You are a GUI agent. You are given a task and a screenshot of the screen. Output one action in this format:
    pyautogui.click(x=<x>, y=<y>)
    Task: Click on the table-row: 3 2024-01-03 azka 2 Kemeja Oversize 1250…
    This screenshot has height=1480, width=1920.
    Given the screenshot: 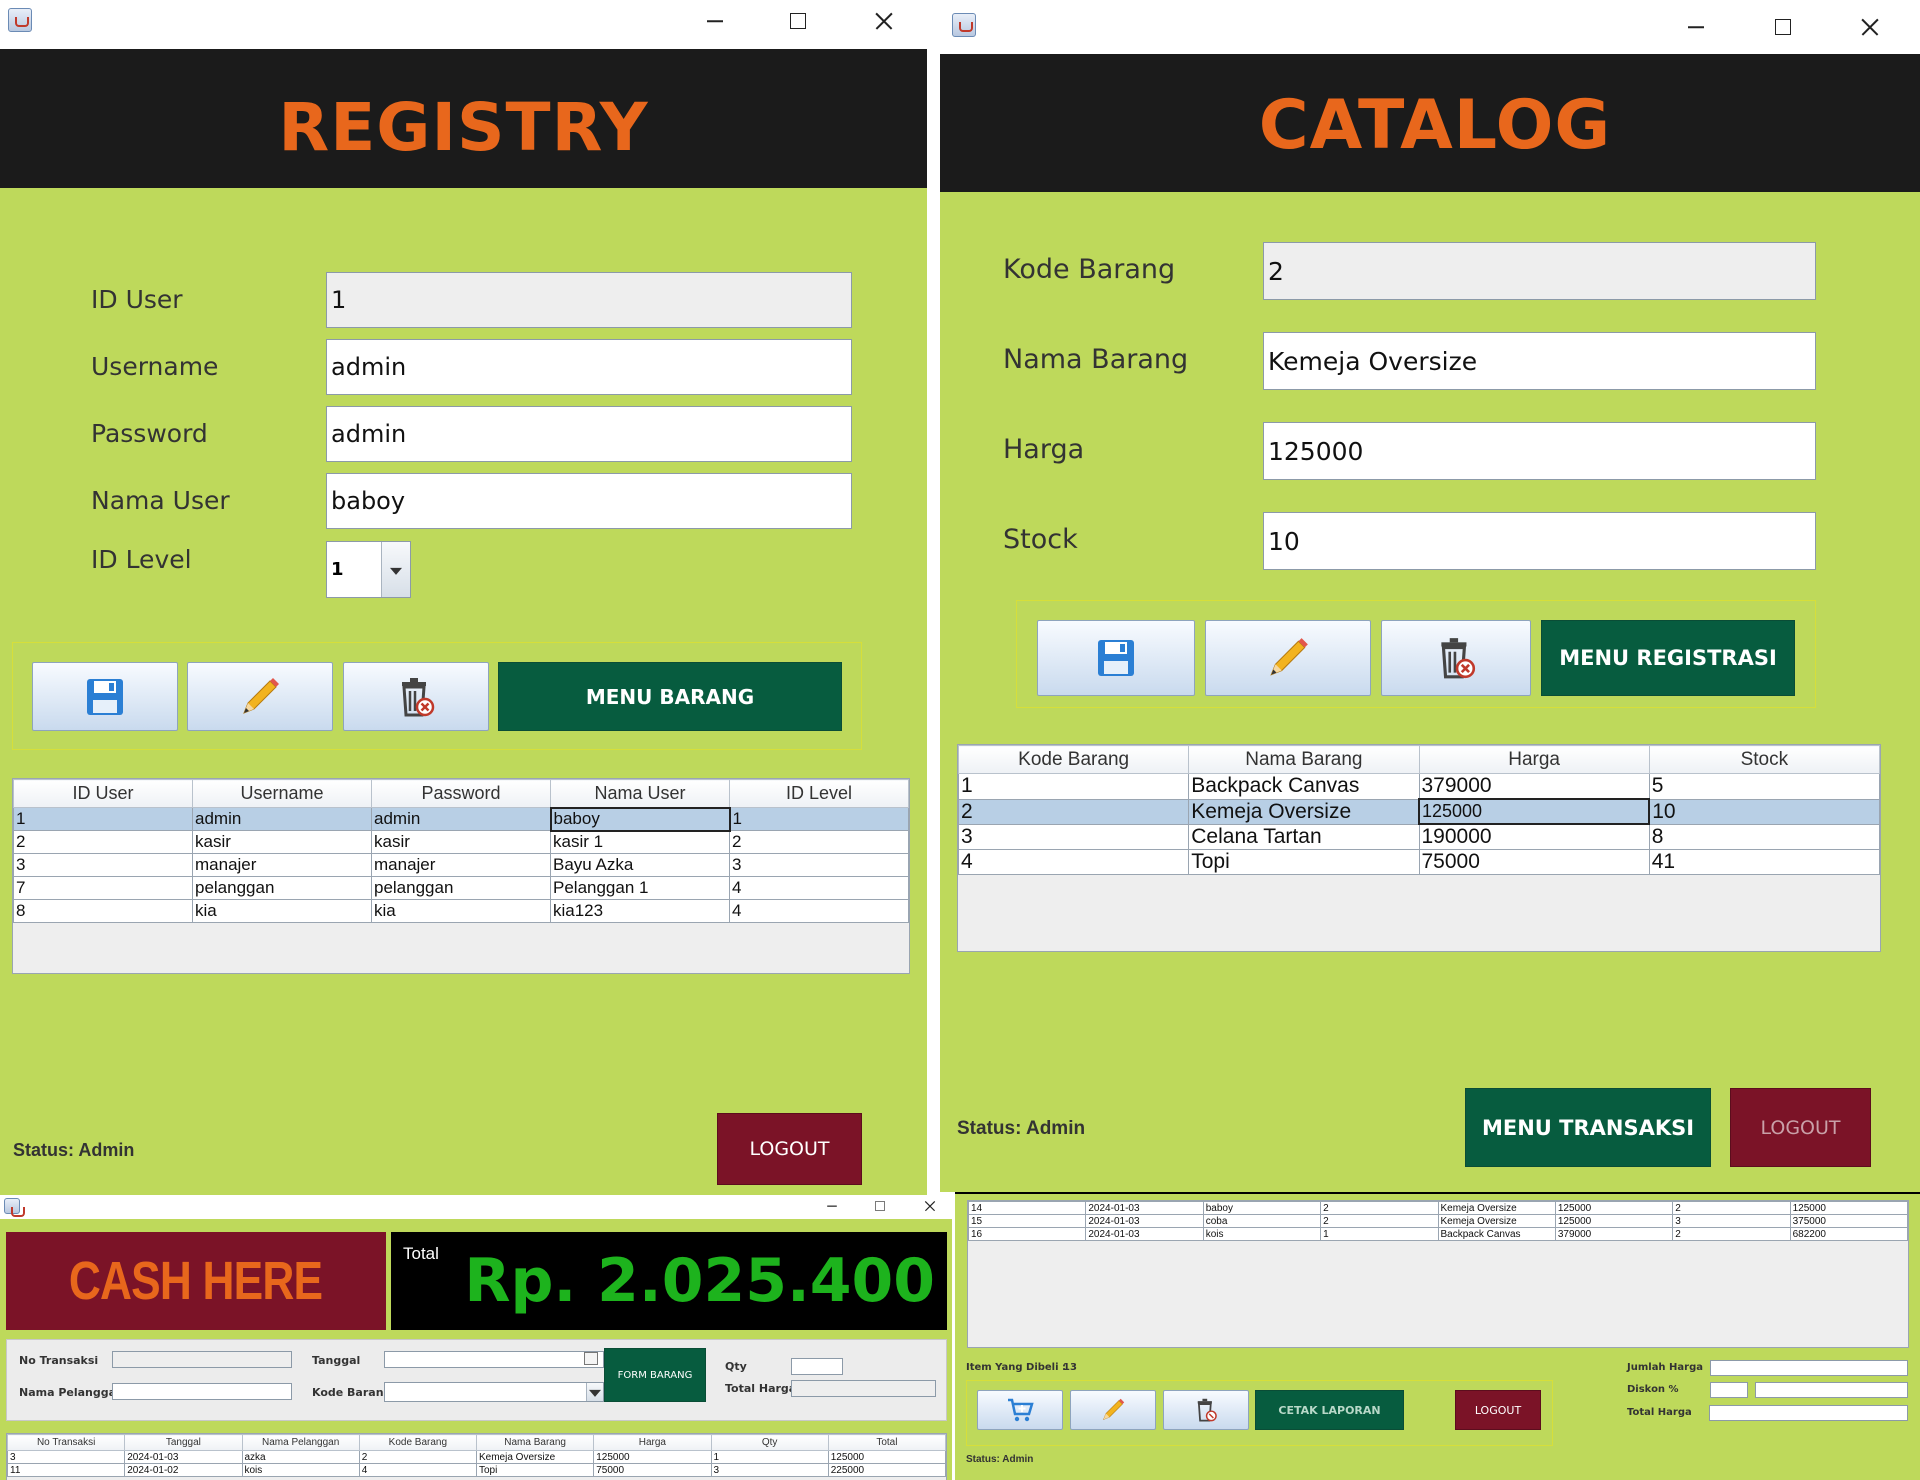 What is the action you would take?
    pyautogui.click(x=476, y=1457)
    